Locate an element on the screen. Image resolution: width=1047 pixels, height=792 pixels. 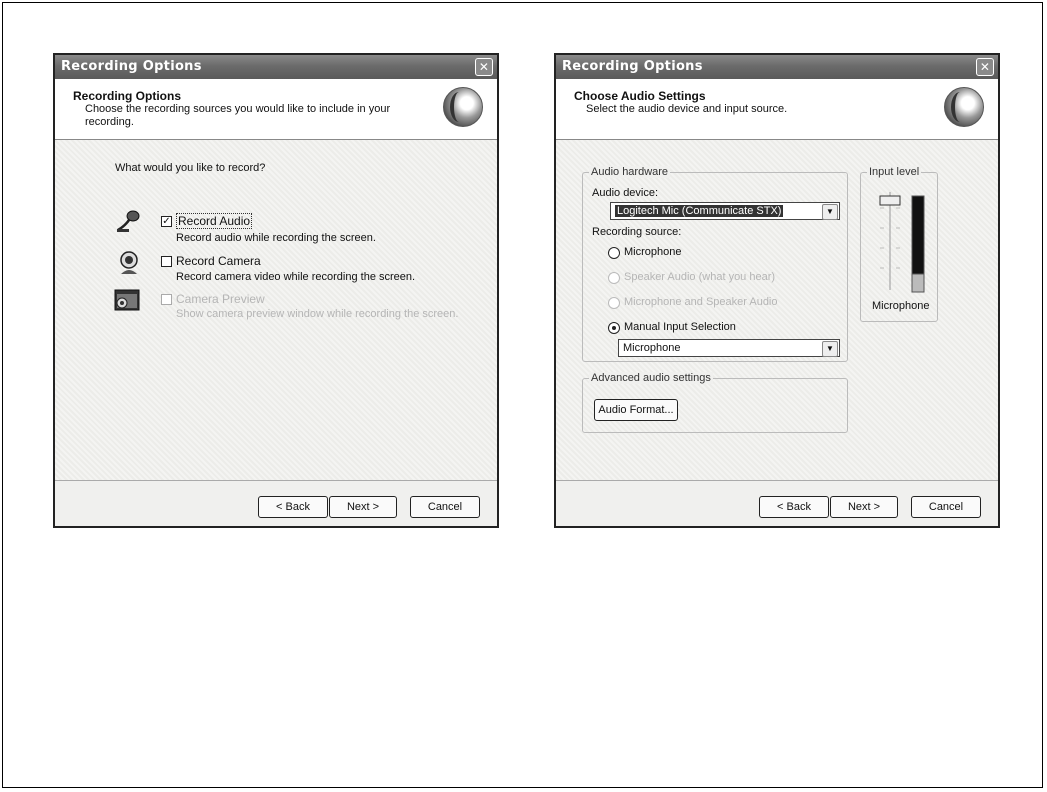
volume-slider-thumb is located at coordinates (890, 200).